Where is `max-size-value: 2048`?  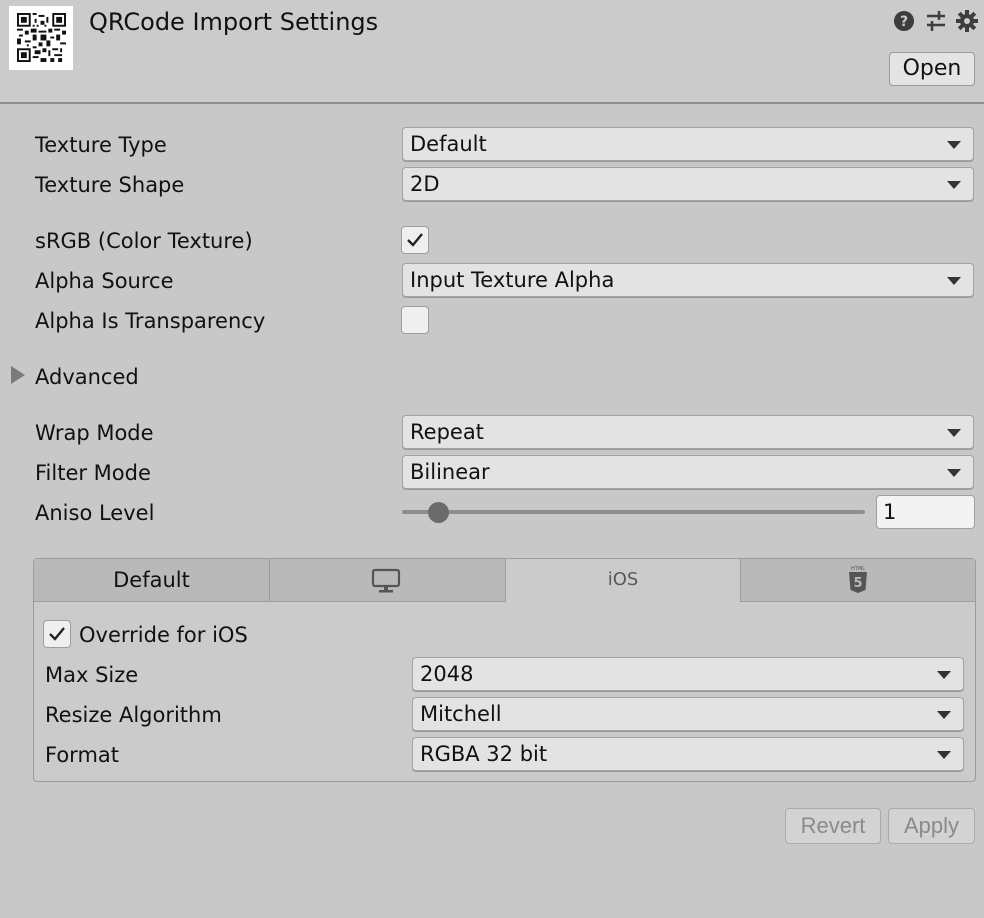
max-size-value: 2048 is located at coordinates (447, 674).